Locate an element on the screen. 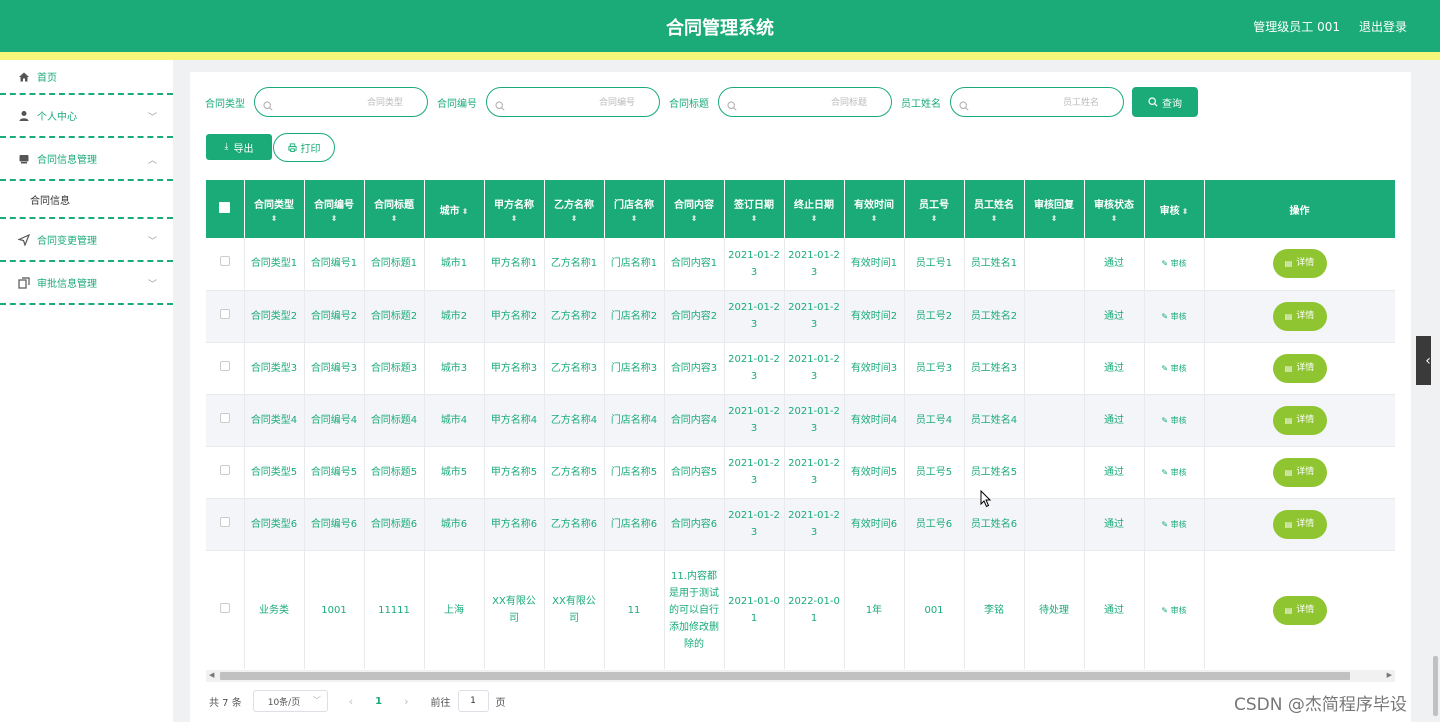 Image resolution: width=1440 pixels, height=722 pixels. column-header: 乙方名称 ⬍ is located at coordinates (574, 209).